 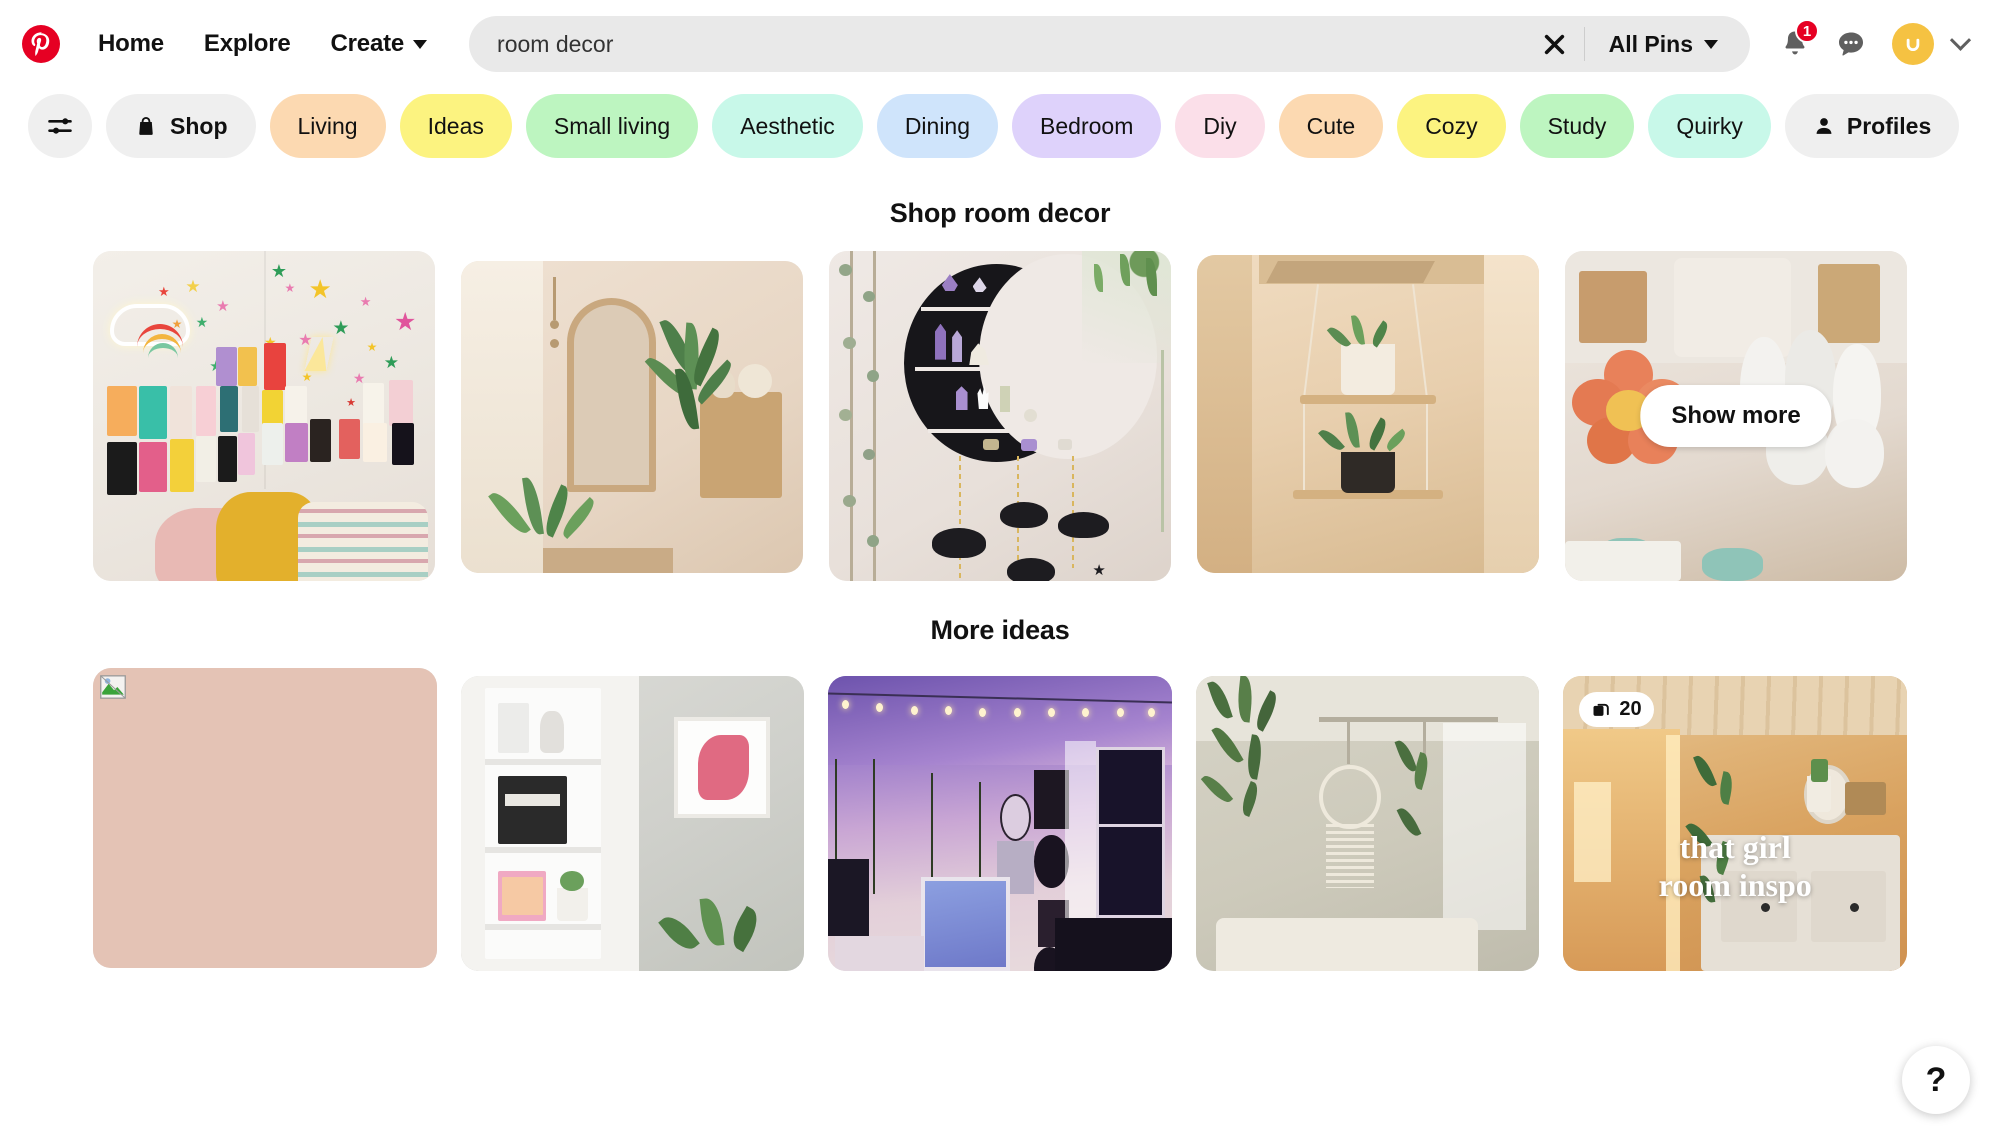 I want to click on shop-section-title: Shop room decor, so click(x=1000, y=213).